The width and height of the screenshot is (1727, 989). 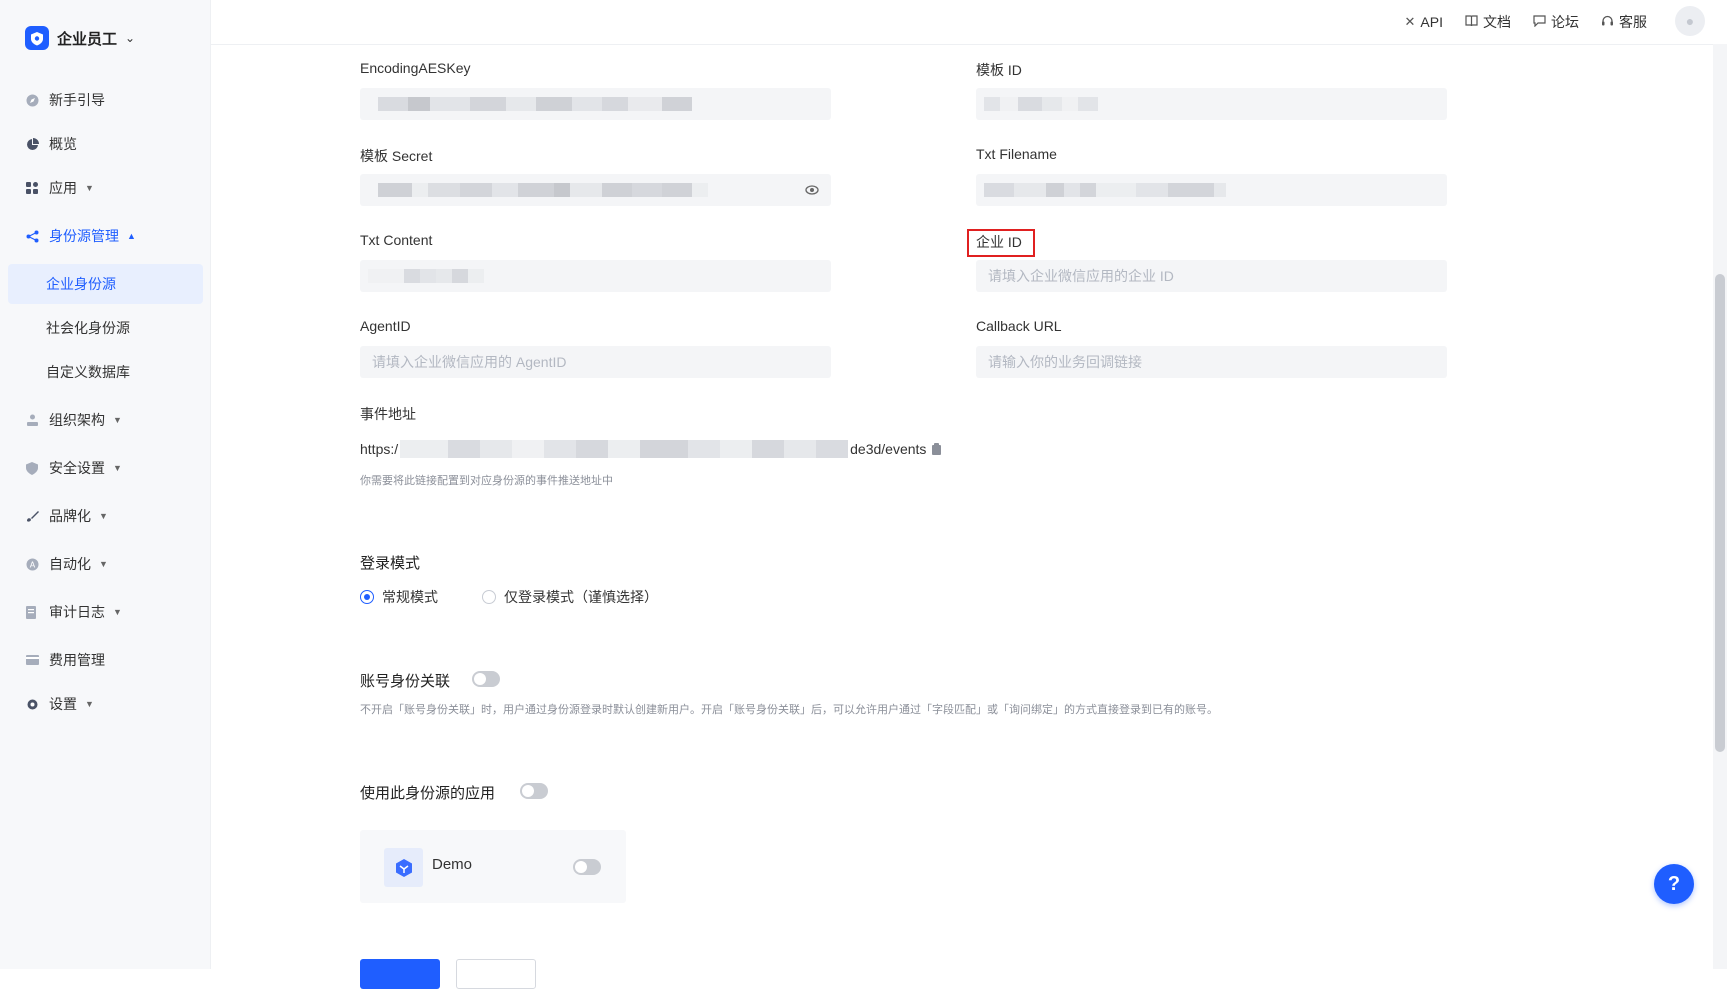 I want to click on sidebar-item-label: 组织架构, so click(x=77, y=420).